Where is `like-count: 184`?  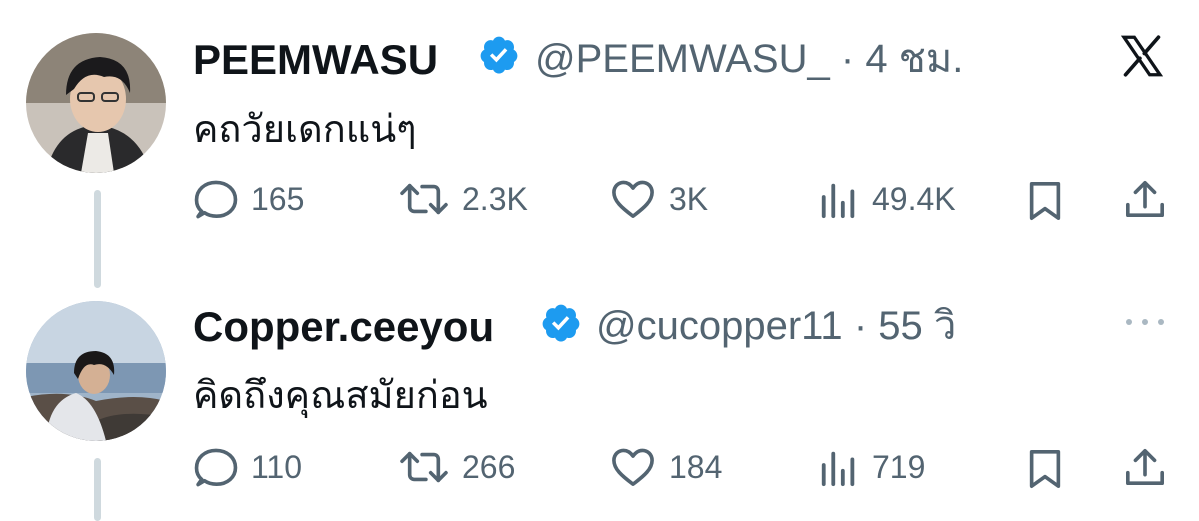 like-count: 184 is located at coordinates (696, 466).